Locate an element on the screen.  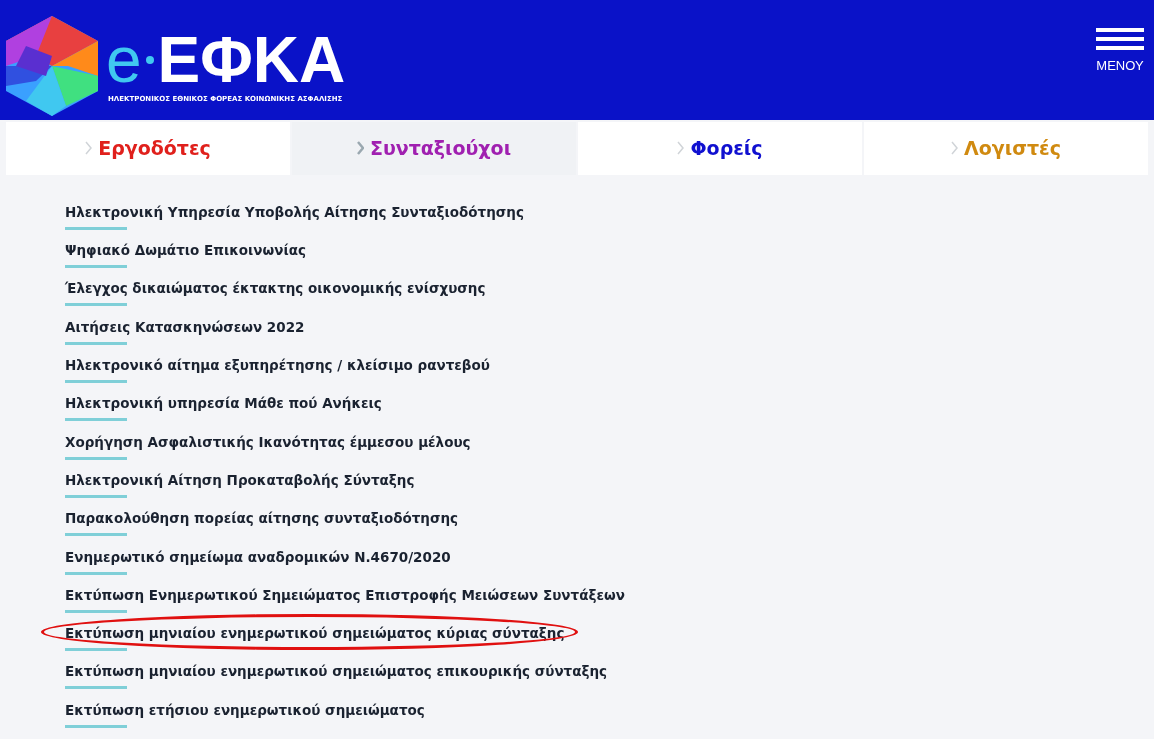
service-link: Παρακολούθηση πορείας αίτησης συνταξιοδότησης is located at coordinates (262, 518).